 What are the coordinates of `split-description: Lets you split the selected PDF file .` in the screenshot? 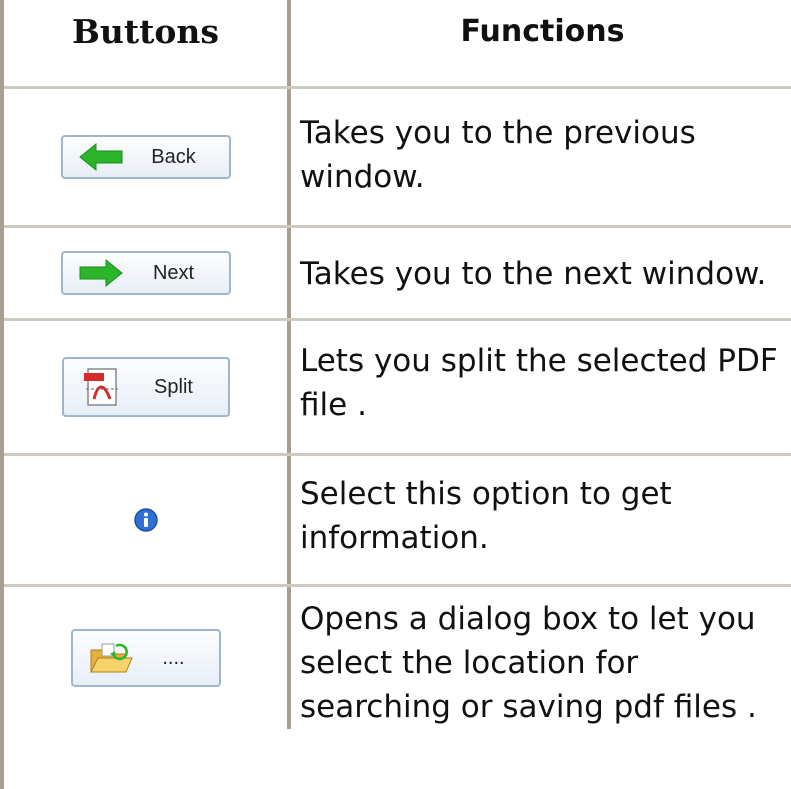 It's located at (539, 383).